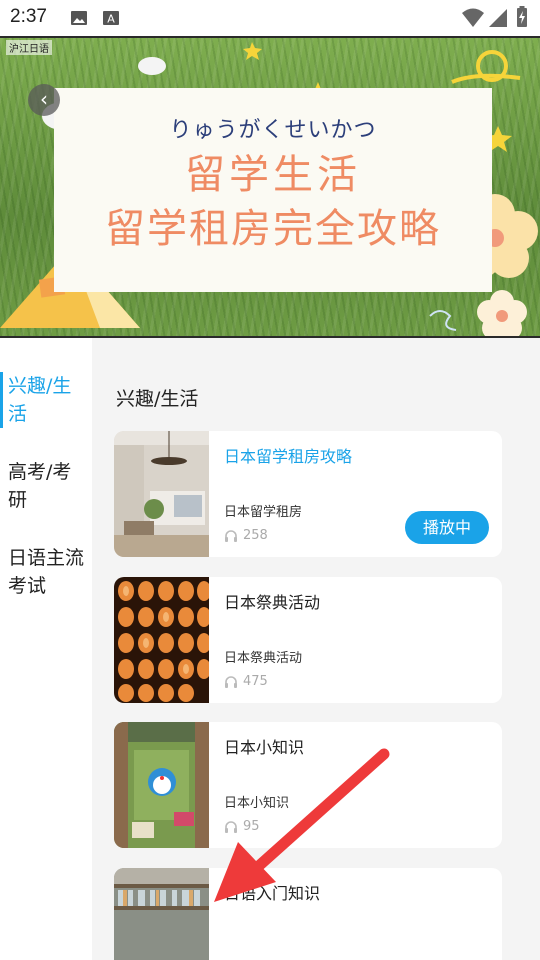 This screenshot has width=540, height=960. Describe the element at coordinates (242, 826) in the screenshot. I see `play-count: 95` at that location.